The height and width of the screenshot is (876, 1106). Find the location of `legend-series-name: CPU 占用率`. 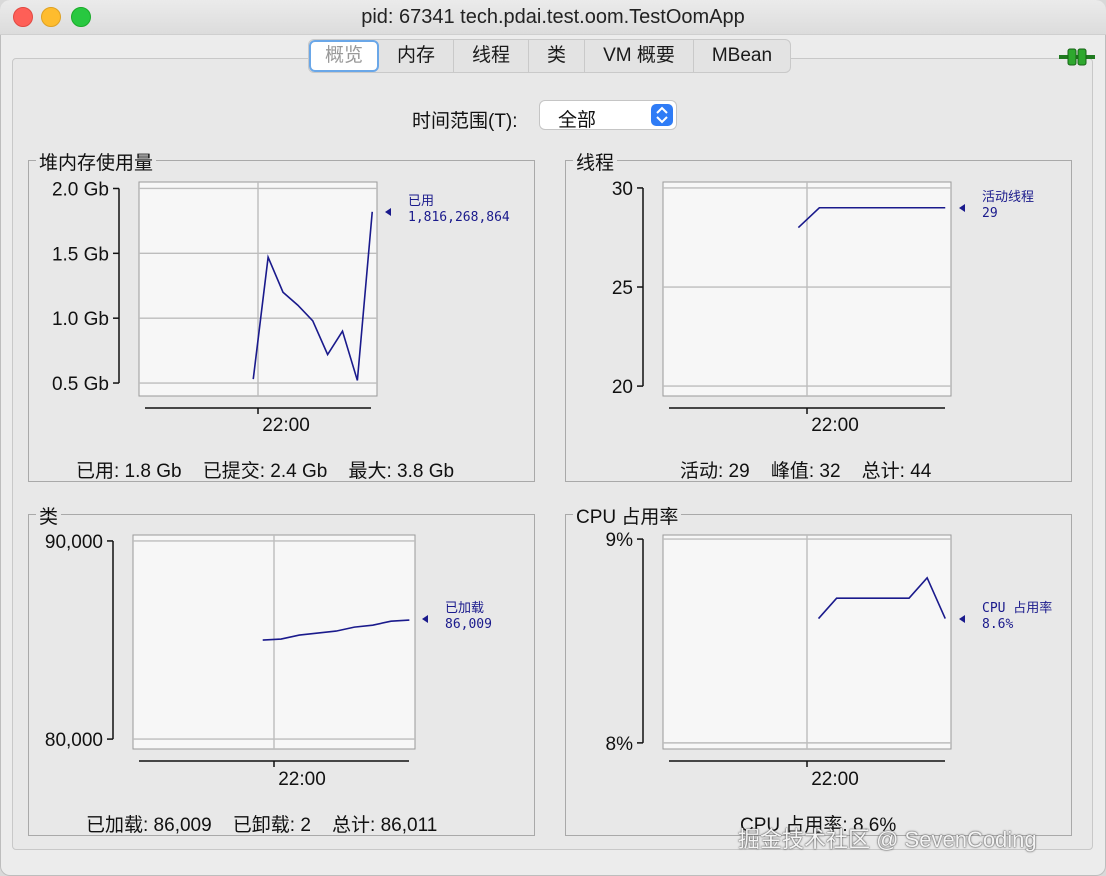

legend-series-name: CPU 占用率 is located at coordinates (1017, 608).